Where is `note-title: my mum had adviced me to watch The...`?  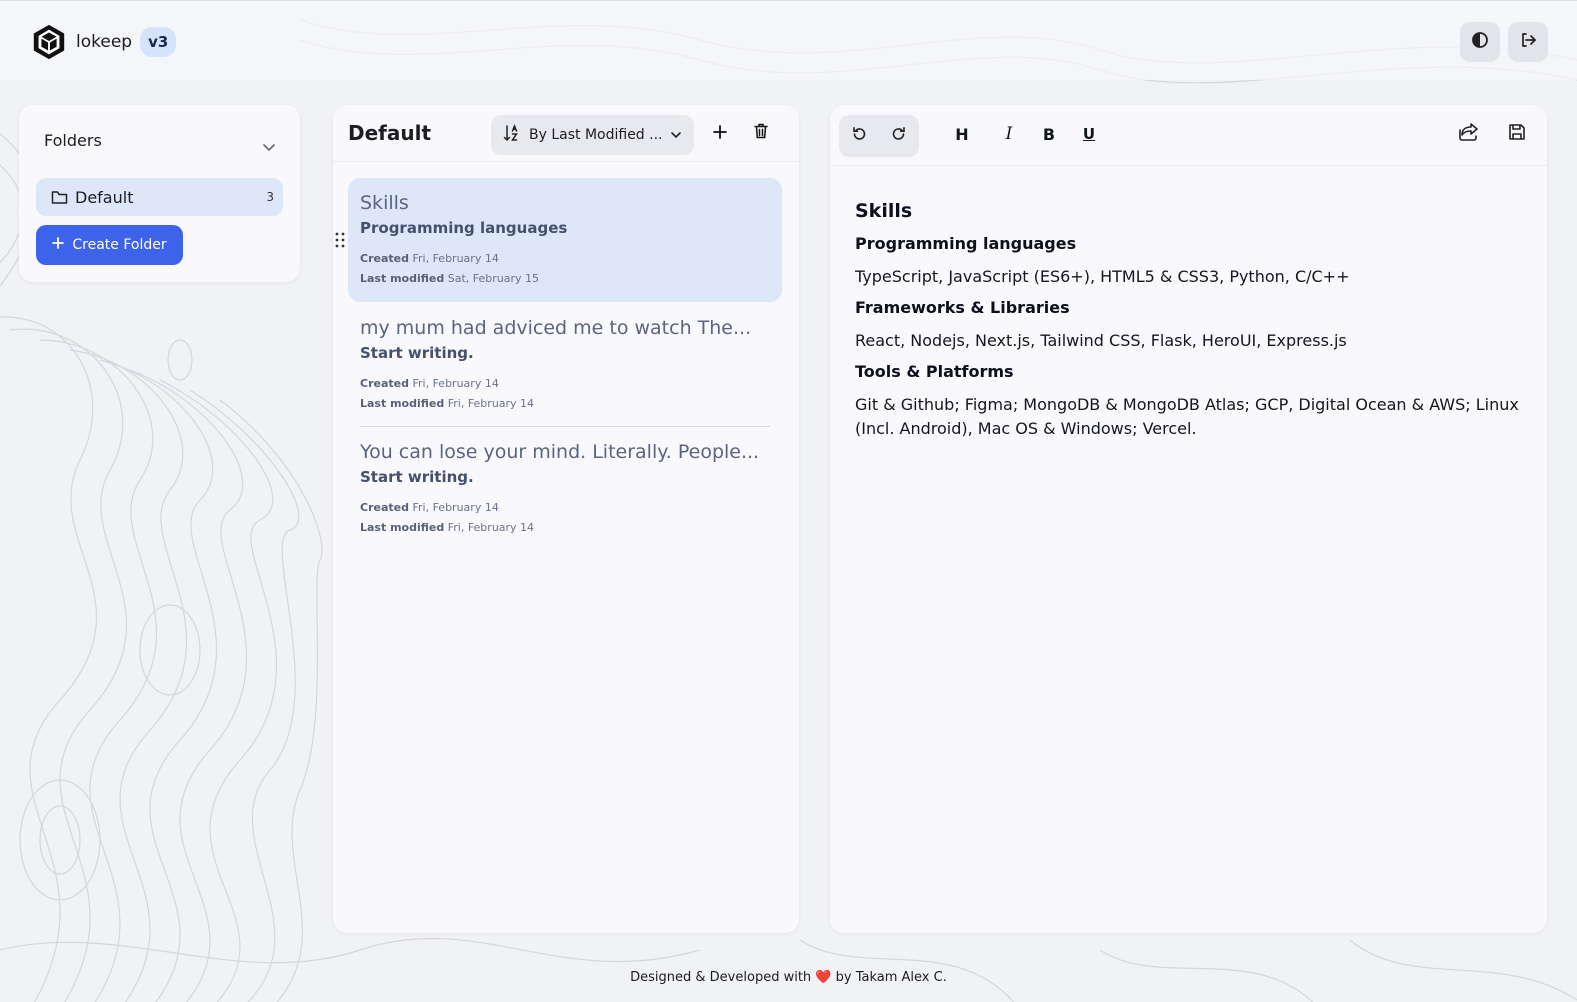 note-title: my mum had adviced me to watch The... is located at coordinates (556, 328).